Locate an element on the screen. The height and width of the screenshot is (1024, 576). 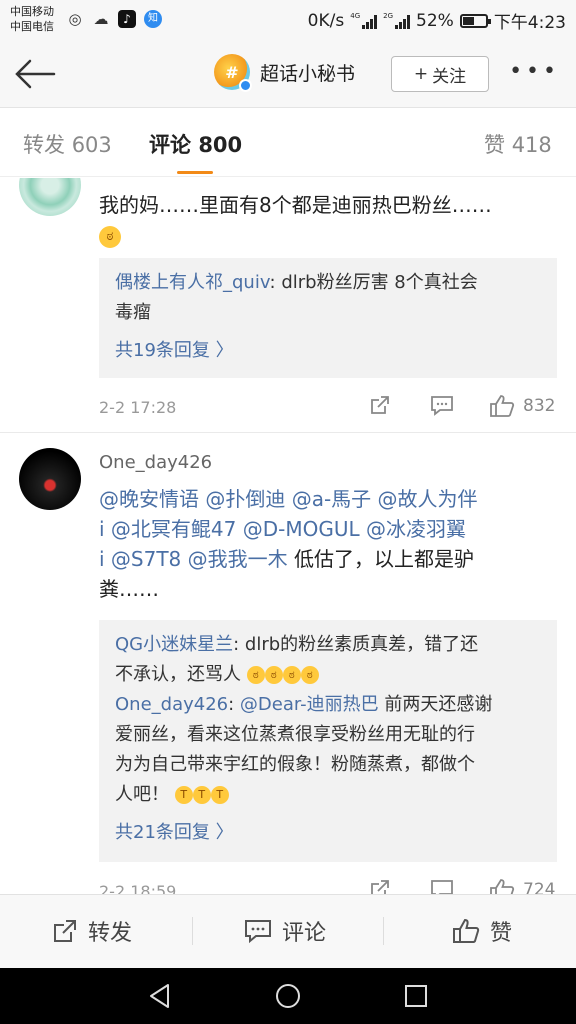
more-dots-icon: ••• is located at coordinates (534, 71).